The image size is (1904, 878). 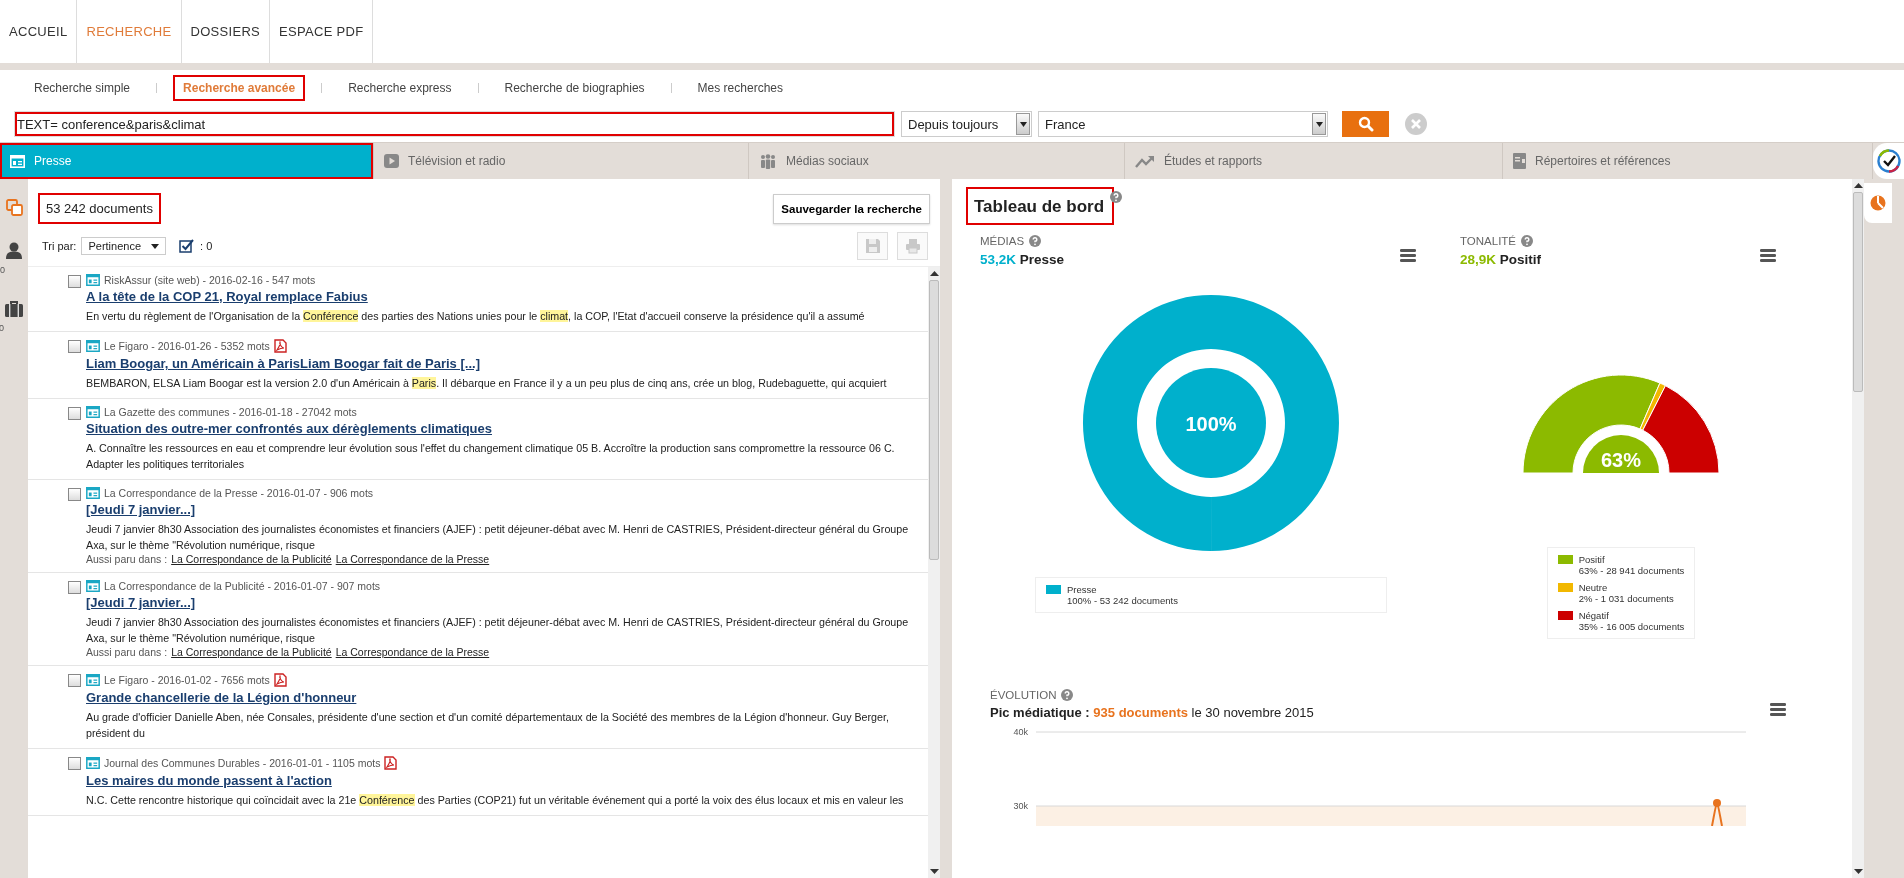 I want to click on article-snippet: Au grade d'officier Danielle Aben, née Consales, présidente d'une section et d'un comité départementaux de la Société des membres de la Légion d'honneur. Guy Berger, président du, so click(x=488, y=725).